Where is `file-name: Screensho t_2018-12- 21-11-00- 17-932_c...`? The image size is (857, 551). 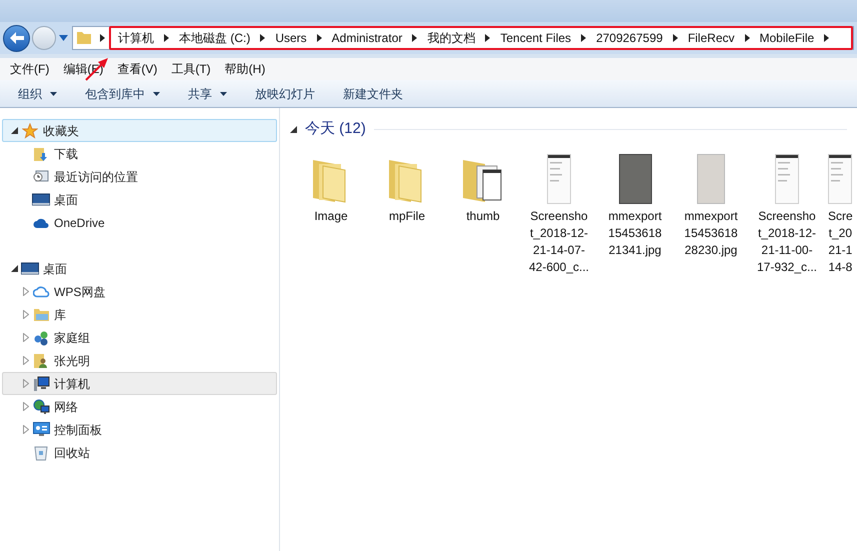 file-name: Screensho t_2018-12- 21-11-00- 17-932_c... is located at coordinates (787, 242).